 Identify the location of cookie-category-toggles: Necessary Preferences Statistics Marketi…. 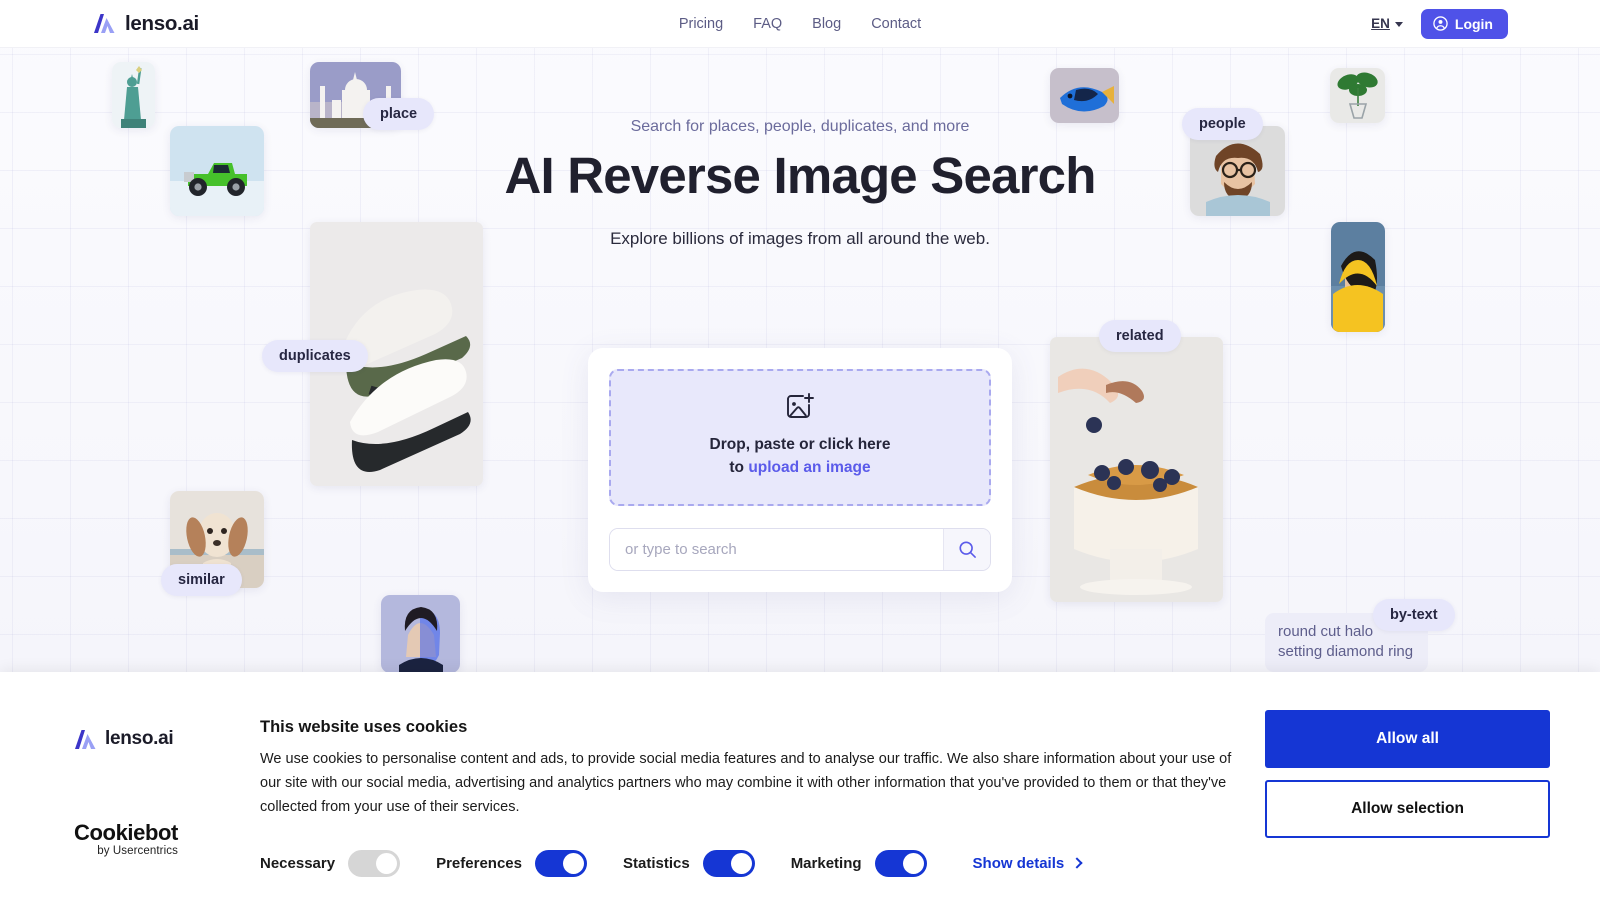
(671, 863).